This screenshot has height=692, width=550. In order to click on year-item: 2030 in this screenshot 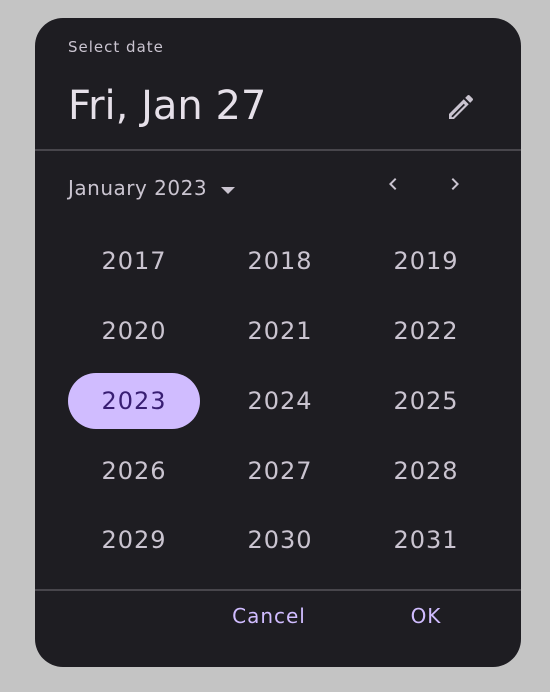, I will do `click(280, 540)`.